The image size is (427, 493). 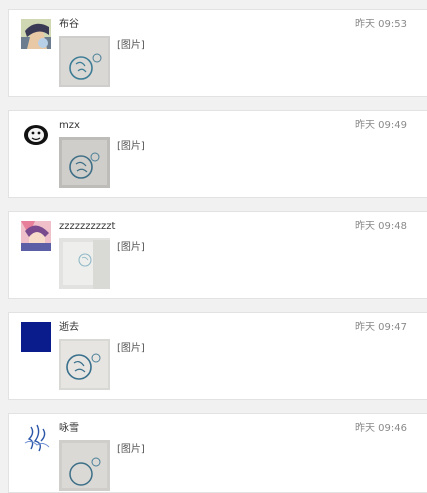 What do you see at coordinates (36, 438) in the screenshot?
I see `blue-sketch-avatar-icon` at bounding box center [36, 438].